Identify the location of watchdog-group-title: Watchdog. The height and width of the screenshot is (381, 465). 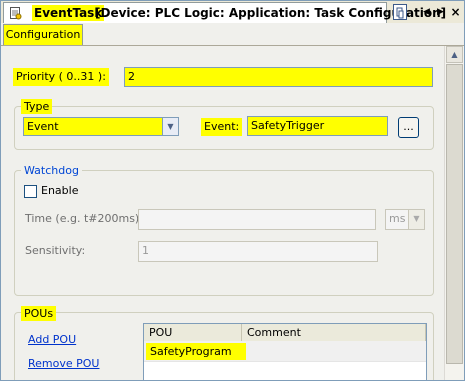
(51, 170).